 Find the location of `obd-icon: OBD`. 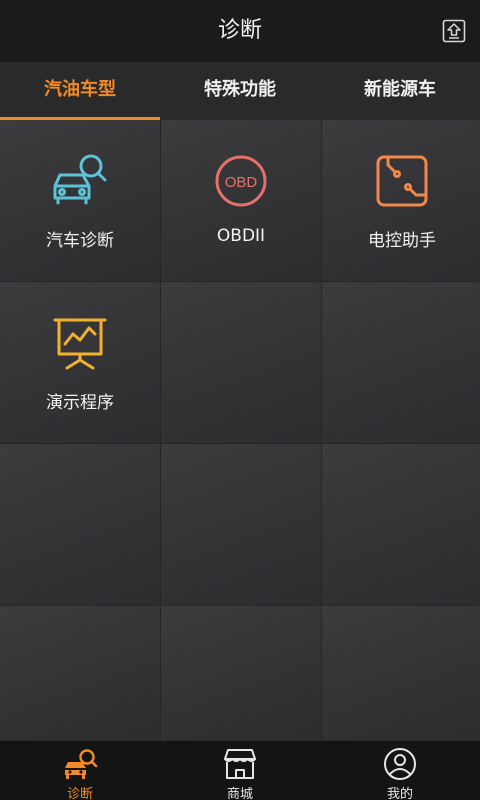

obd-icon: OBD is located at coordinates (241, 181).